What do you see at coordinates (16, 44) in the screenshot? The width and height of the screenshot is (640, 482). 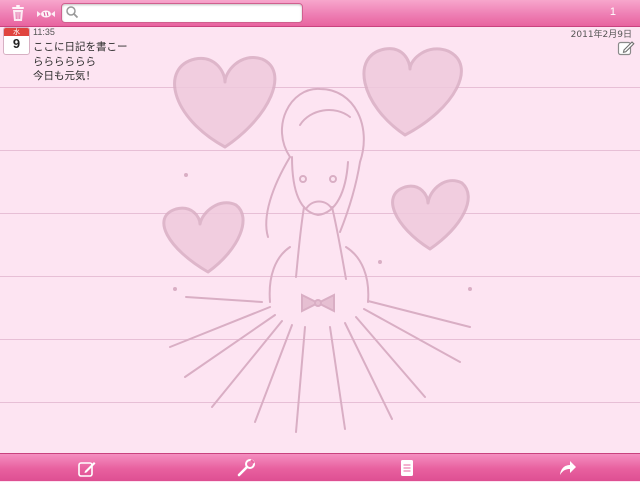 I see `day-number: 9` at bounding box center [16, 44].